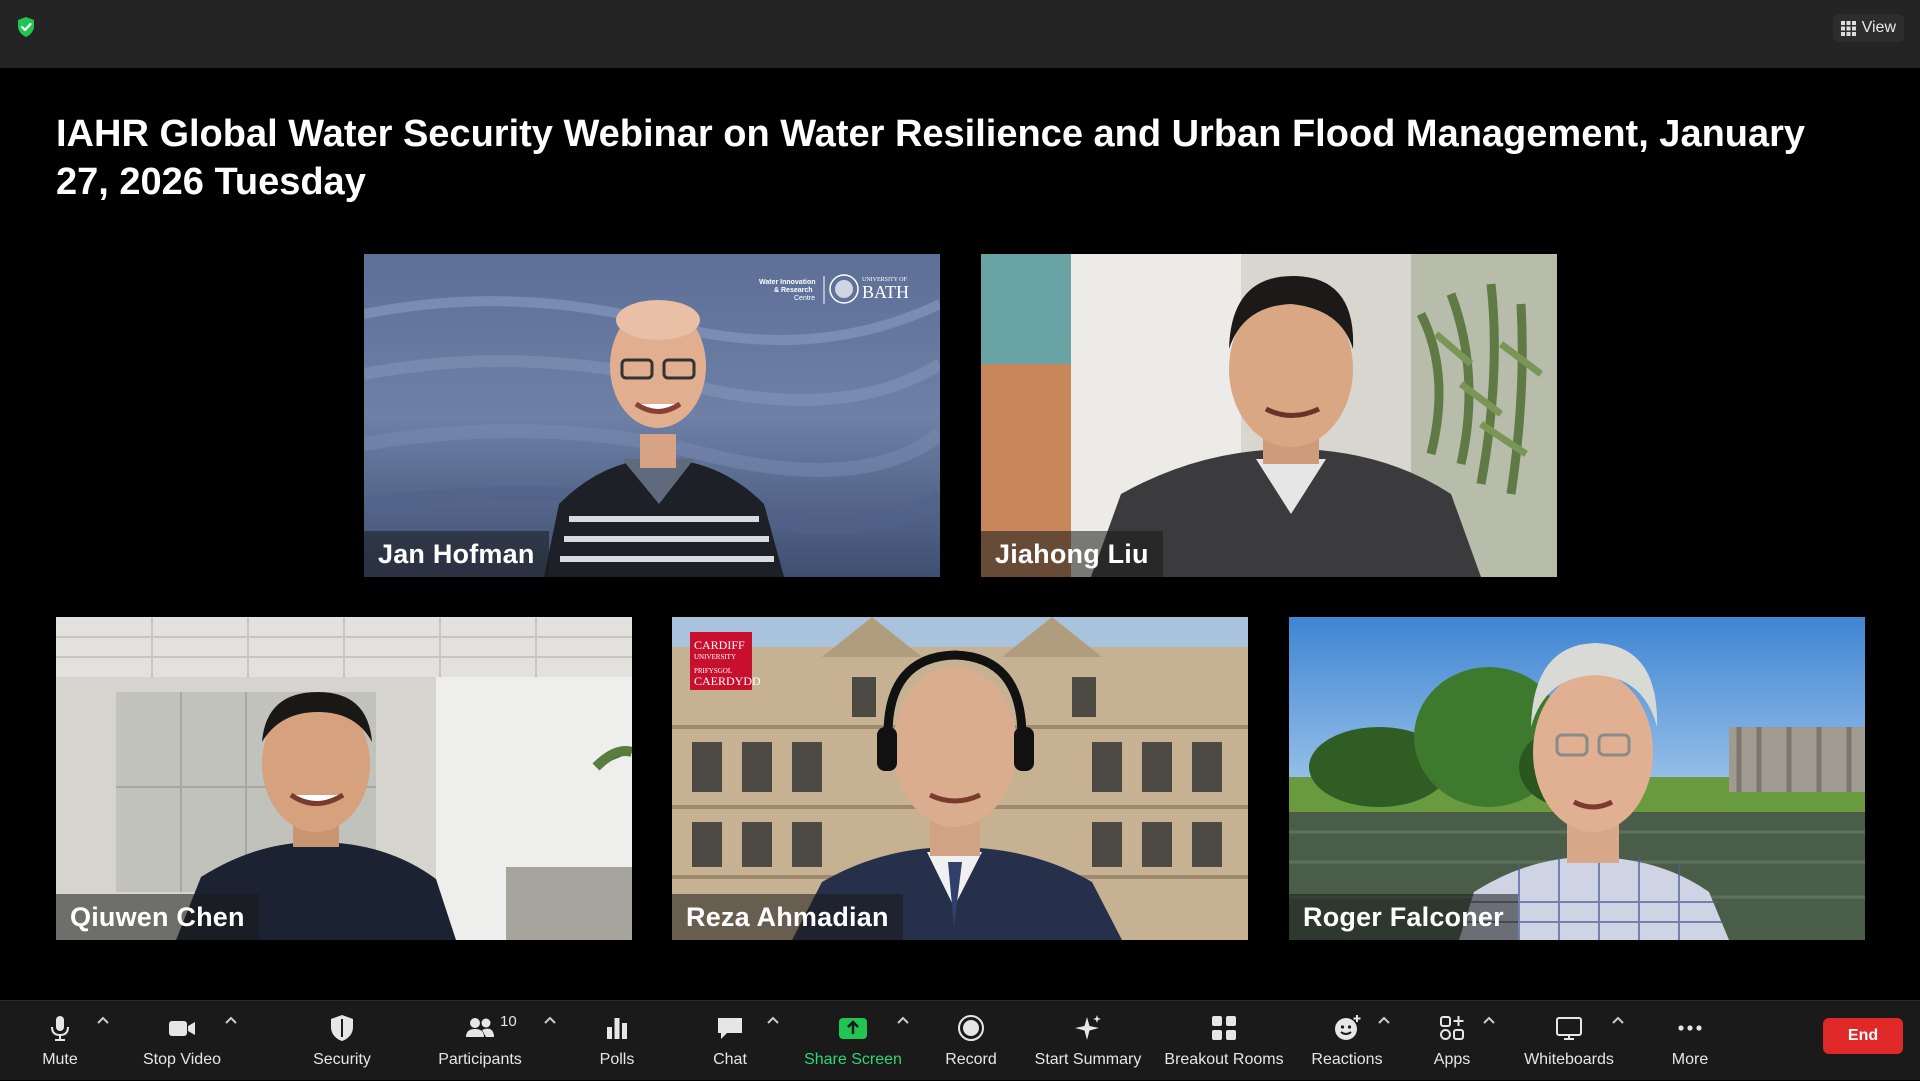 This screenshot has width=1920, height=1081. Describe the element at coordinates (1569, 1059) in the screenshot. I see `whiteboards-label: Whiteboards` at that location.